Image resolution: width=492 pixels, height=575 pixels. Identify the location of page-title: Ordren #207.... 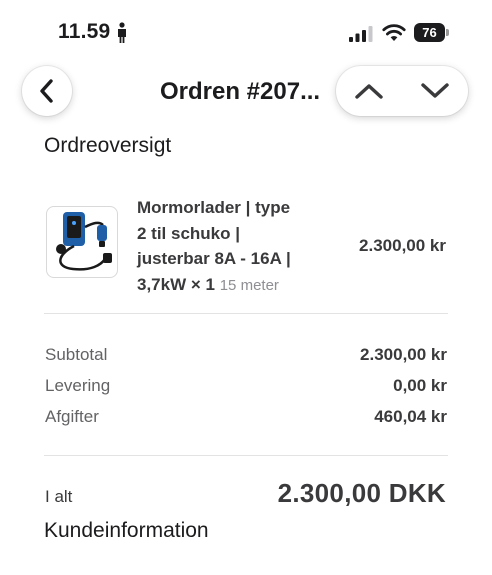
(240, 91).